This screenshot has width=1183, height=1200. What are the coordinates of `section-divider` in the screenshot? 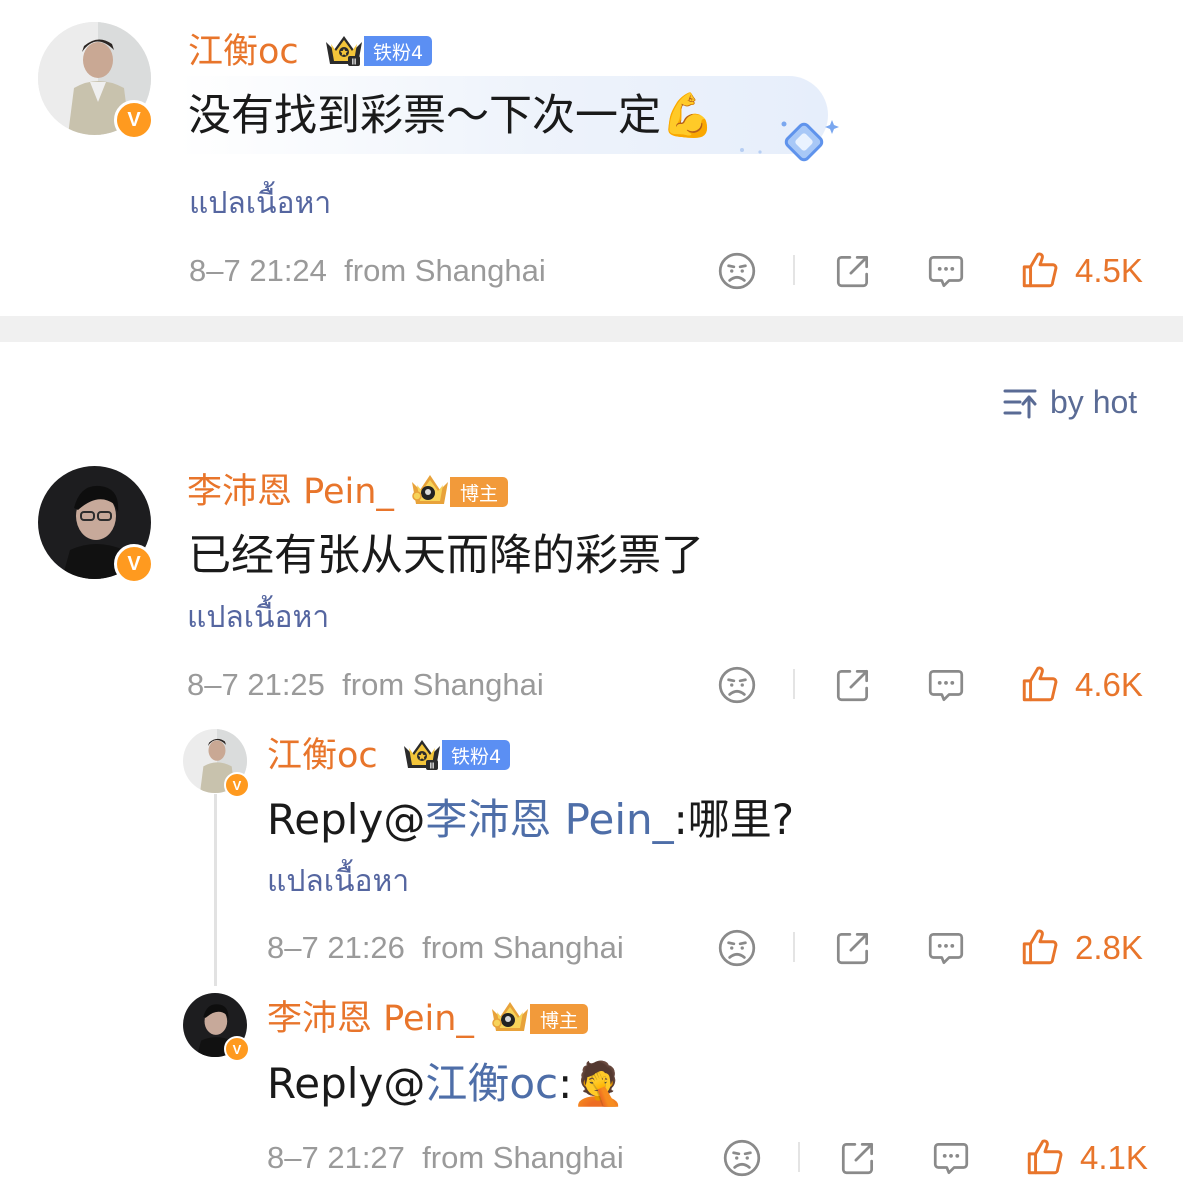 It's located at (591, 329).